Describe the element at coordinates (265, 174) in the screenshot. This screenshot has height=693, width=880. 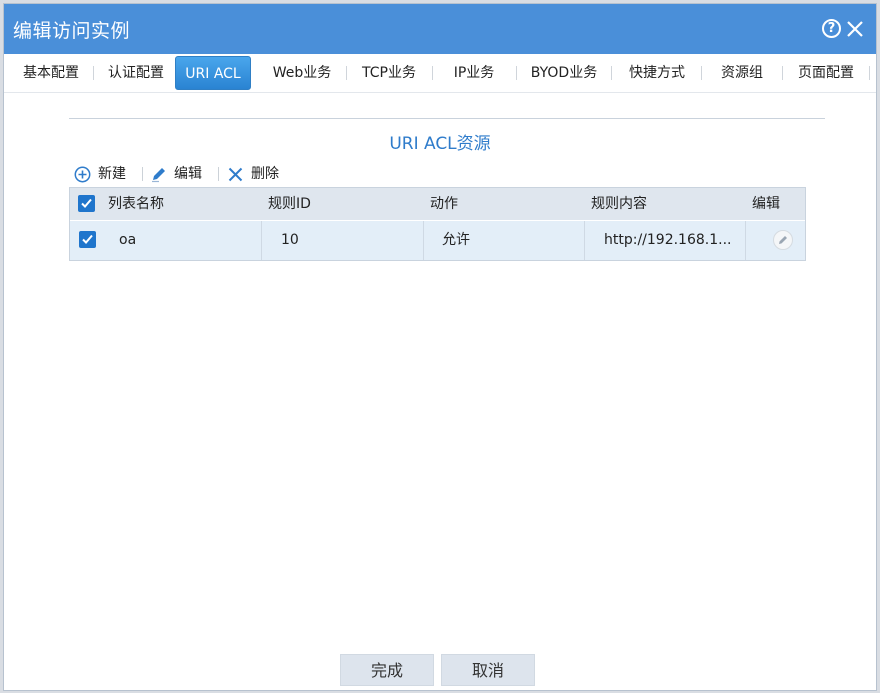
I see `delete-button-label: 删除` at that location.